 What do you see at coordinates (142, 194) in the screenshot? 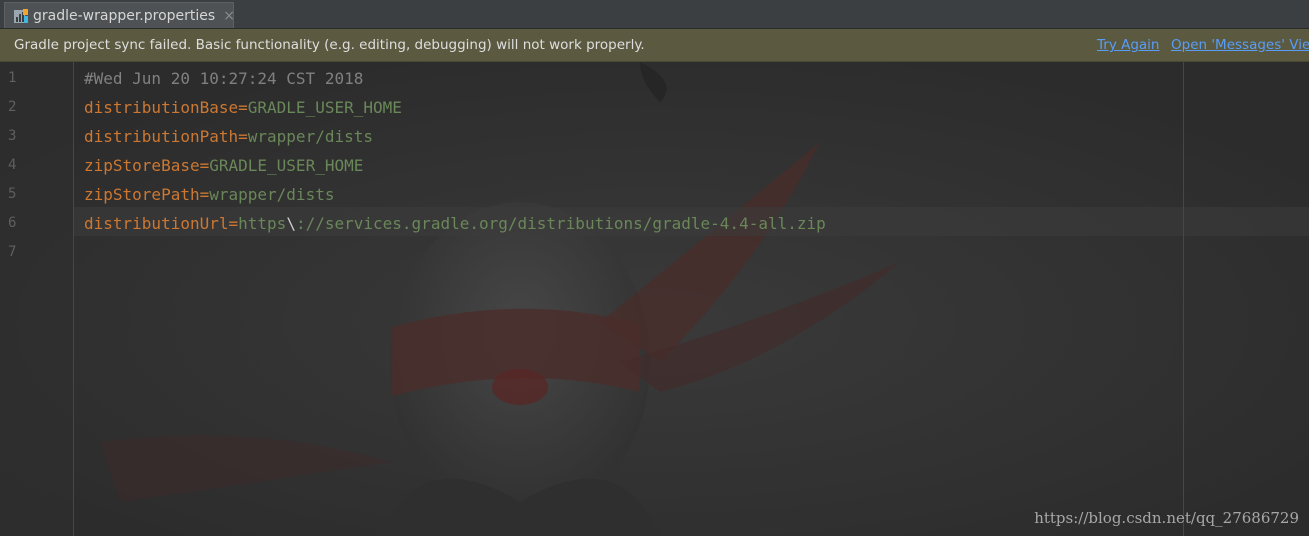
I see `property-key: zipStorePath` at bounding box center [142, 194].